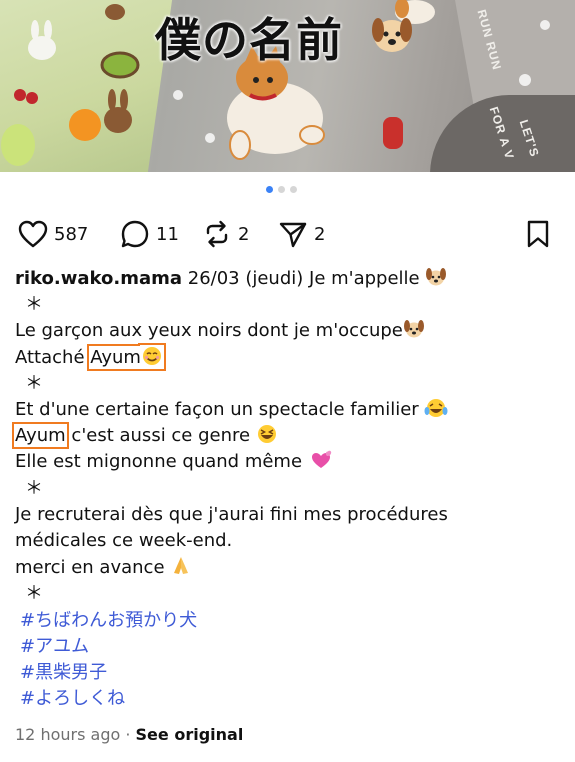  I want to click on caption-line-medicales: médicales ce week-end., so click(124, 541).